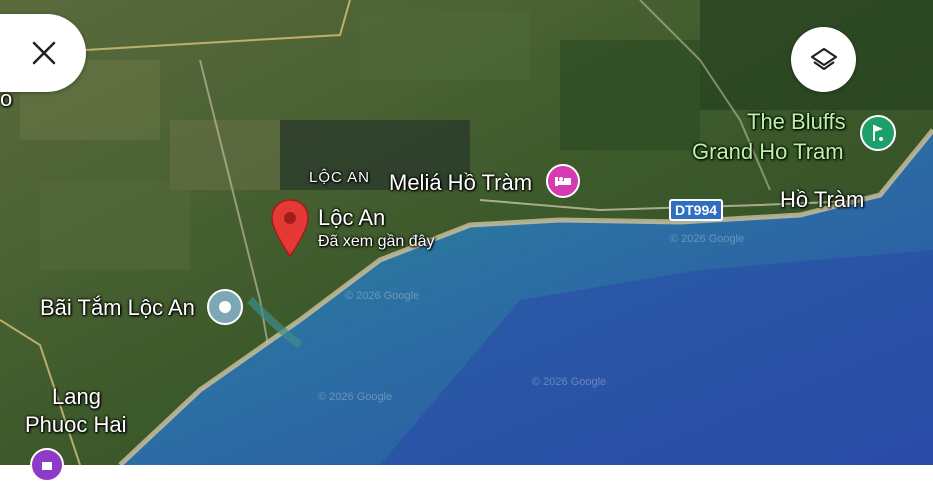  What do you see at coordinates (225, 307) in the screenshot?
I see `beach-poi-icon` at bounding box center [225, 307].